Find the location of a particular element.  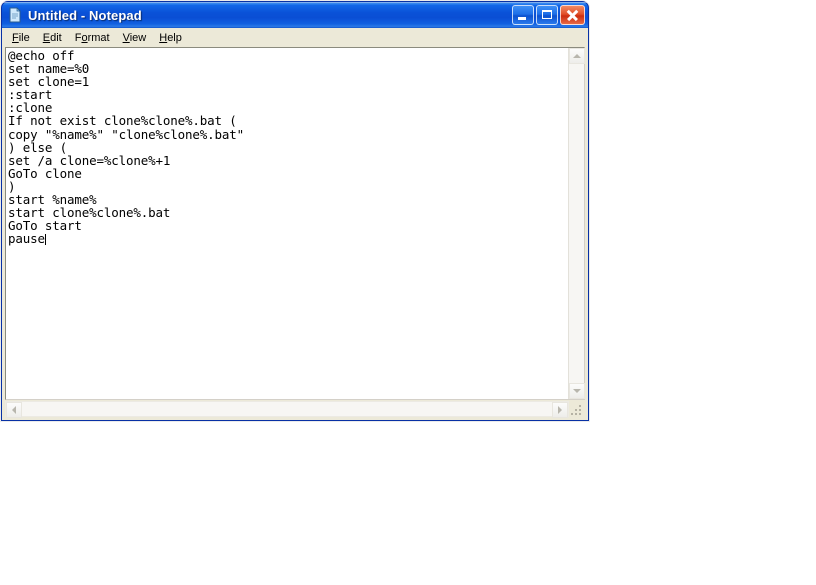

scroll-up-button is located at coordinates (577, 56).